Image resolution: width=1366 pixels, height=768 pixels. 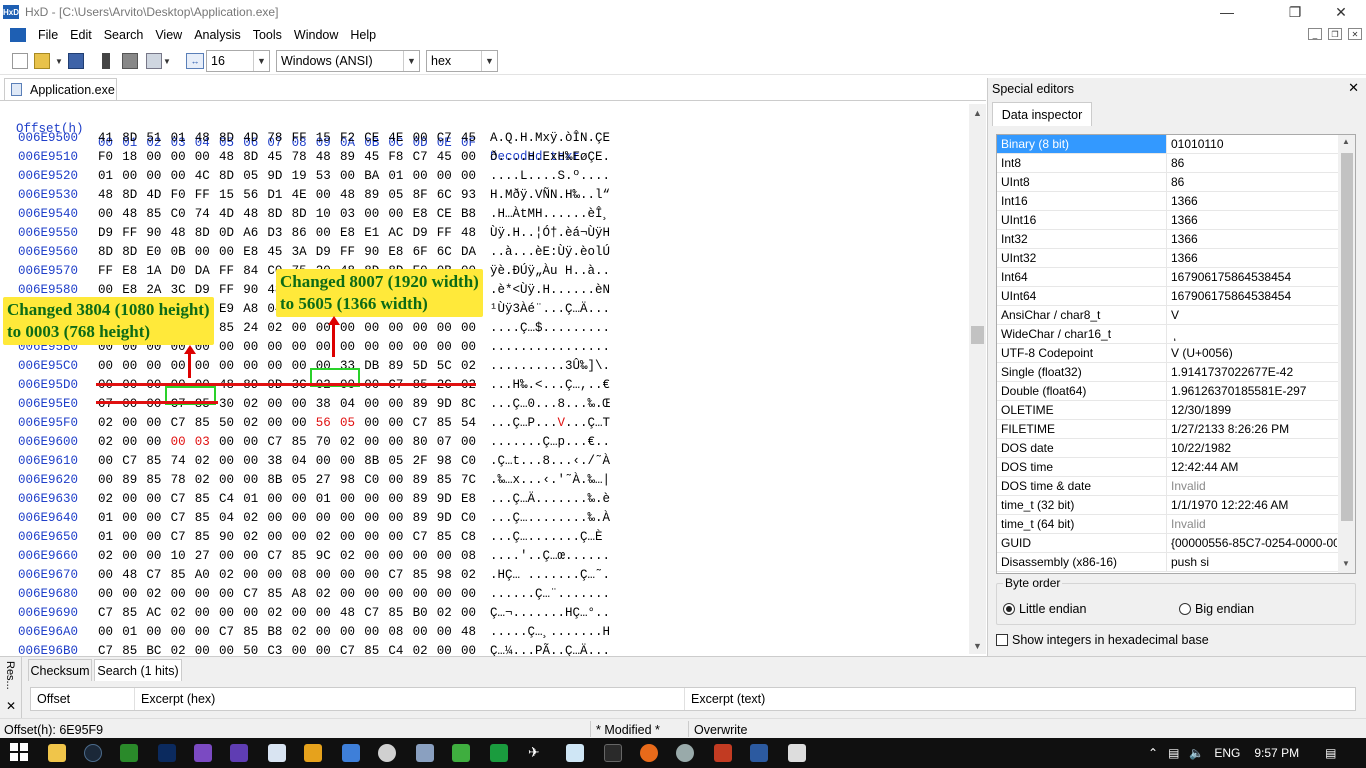 What do you see at coordinates (156, 233) in the screenshot?
I see `hex-byte: 90` at bounding box center [156, 233].